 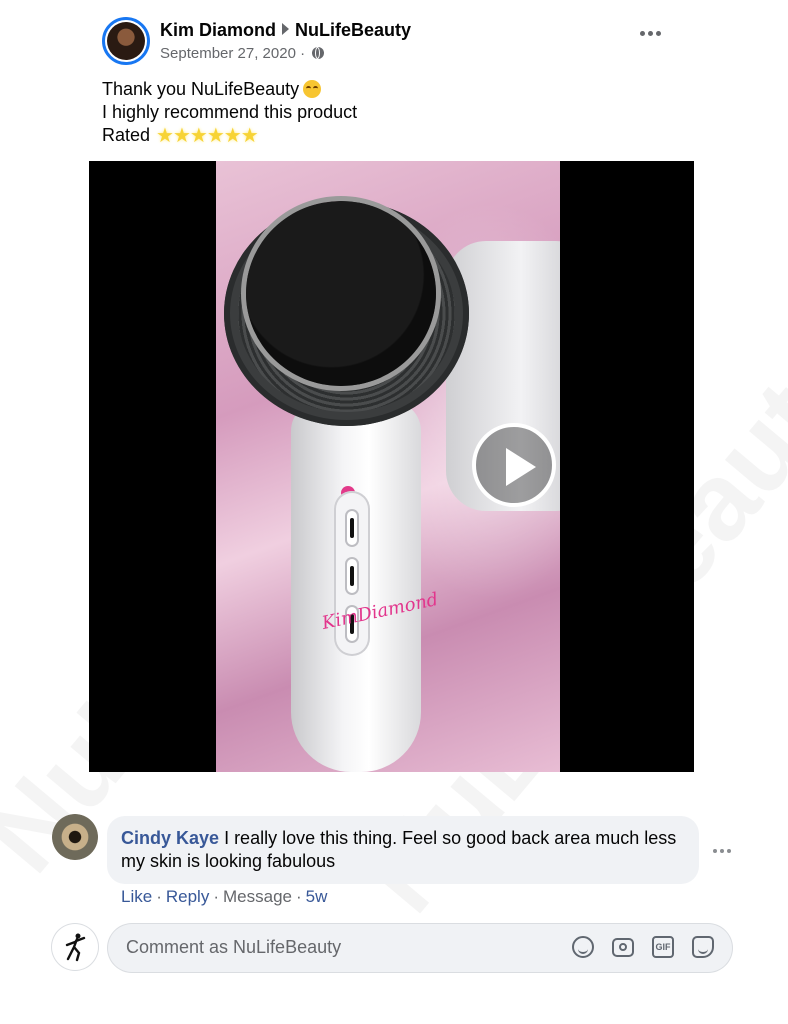 What do you see at coordinates (207, 136) in the screenshot?
I see `rating-stars: ★★★★★★` at bounding box center [207, 136].